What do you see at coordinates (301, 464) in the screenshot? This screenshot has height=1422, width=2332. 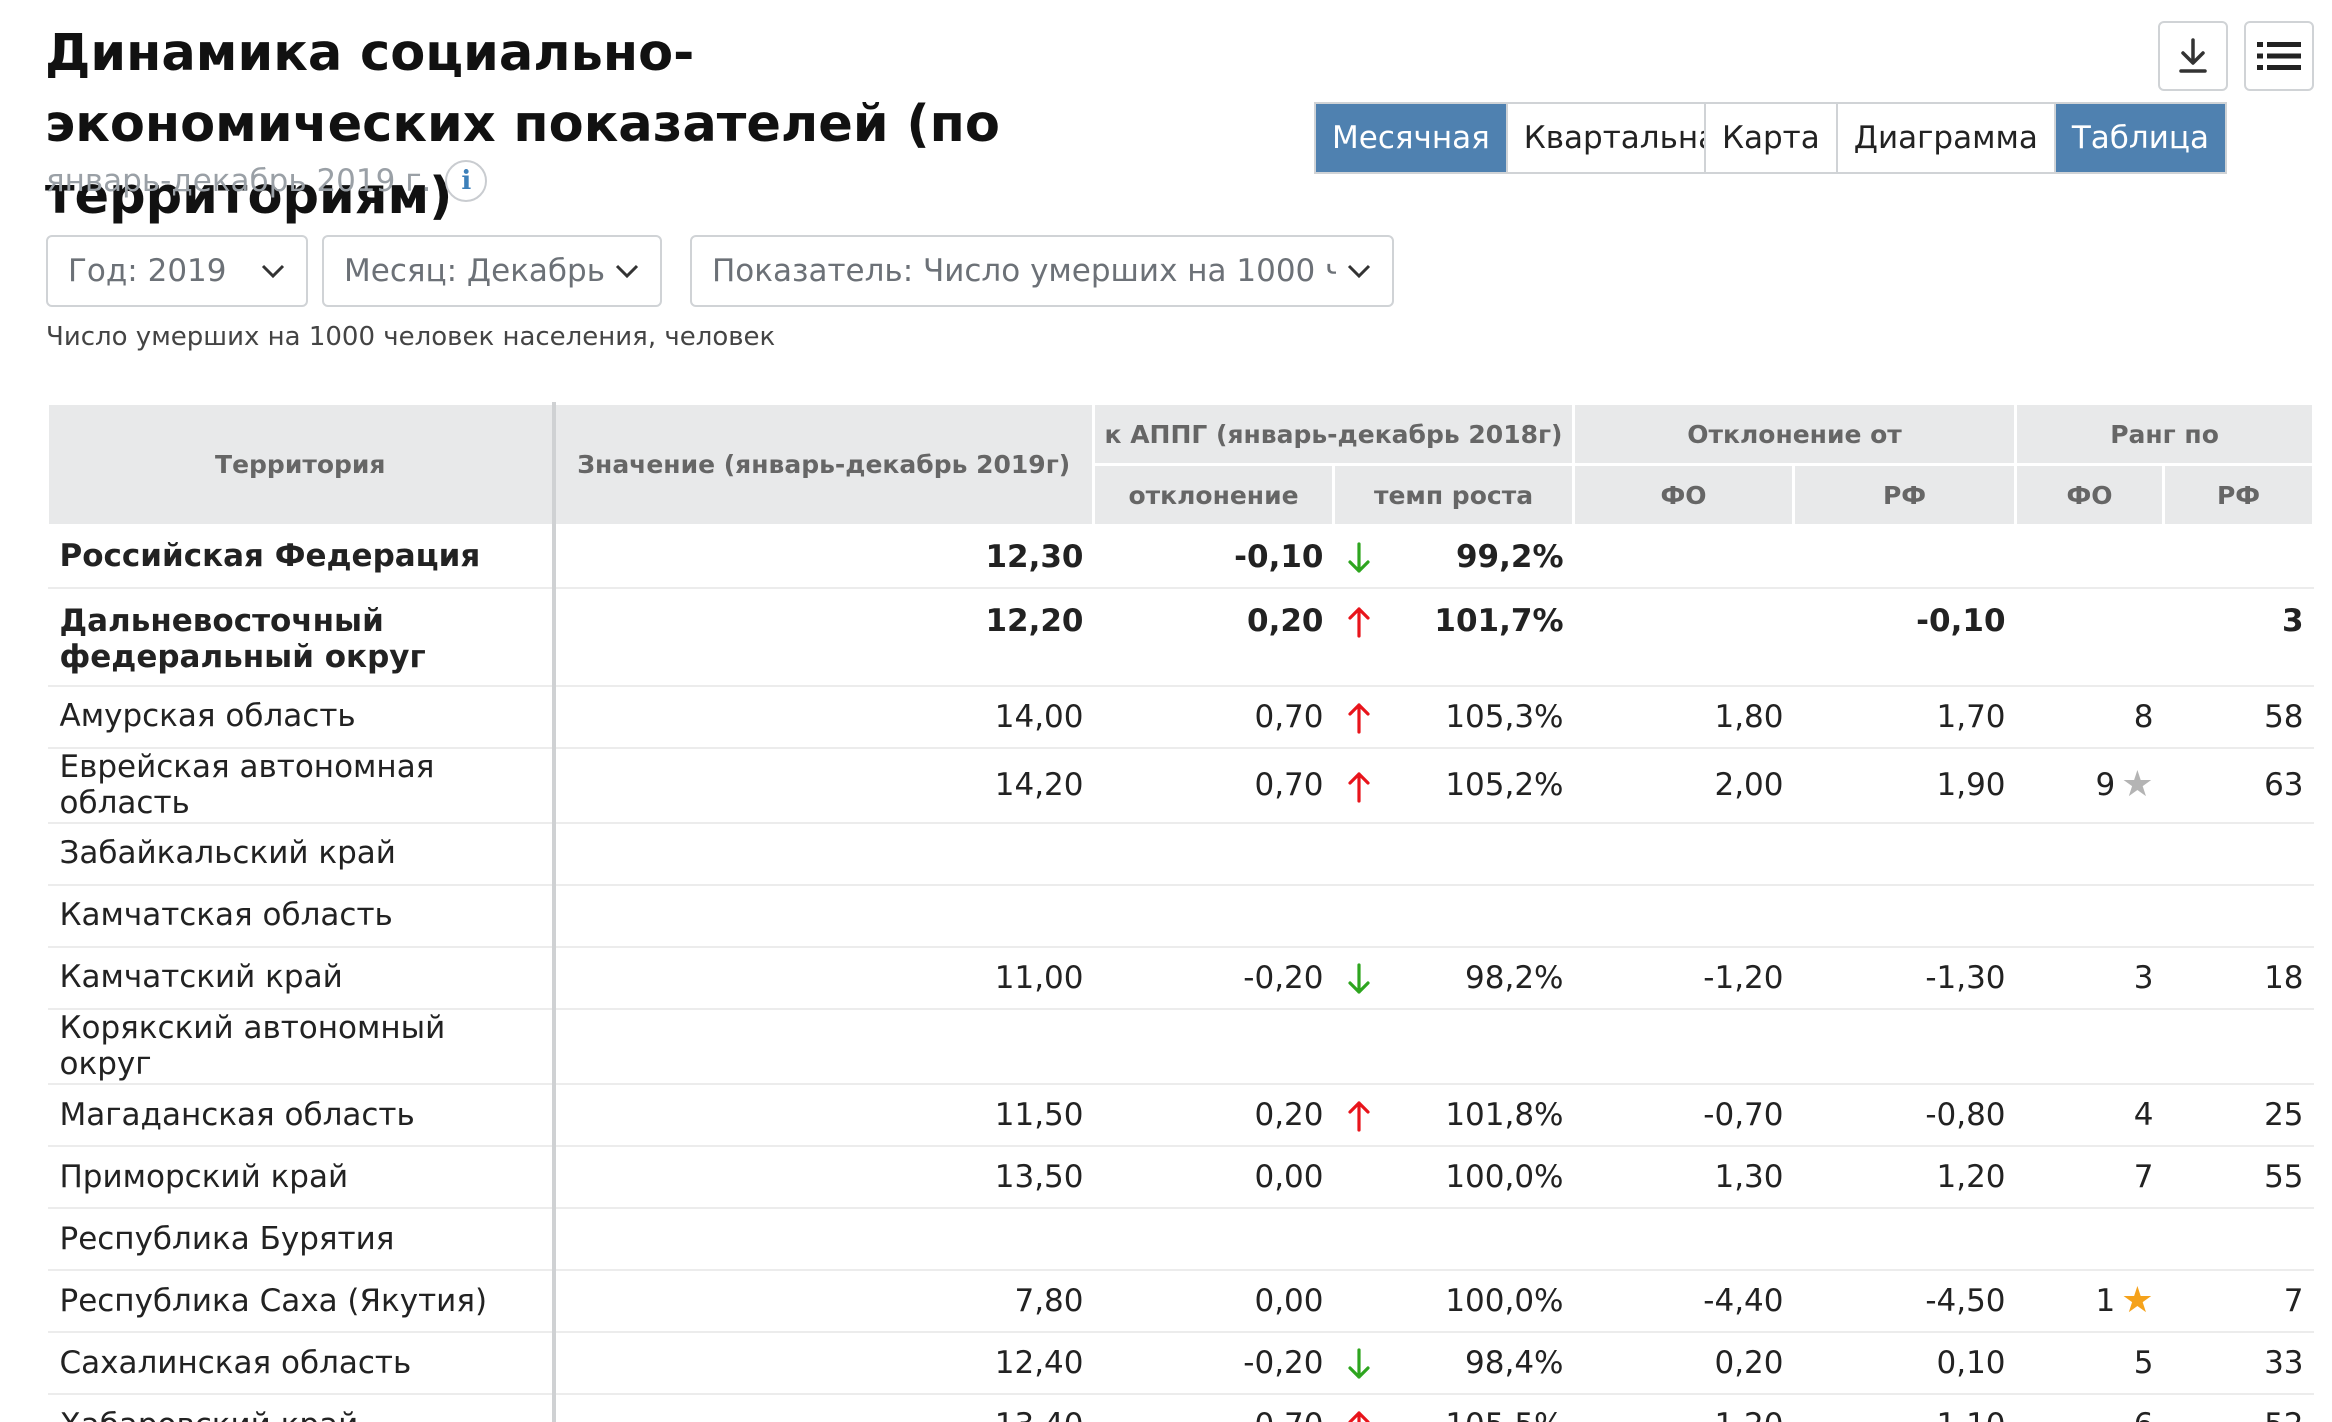 I see `column-header-territory: Территория` at bounding box center [301, 464].